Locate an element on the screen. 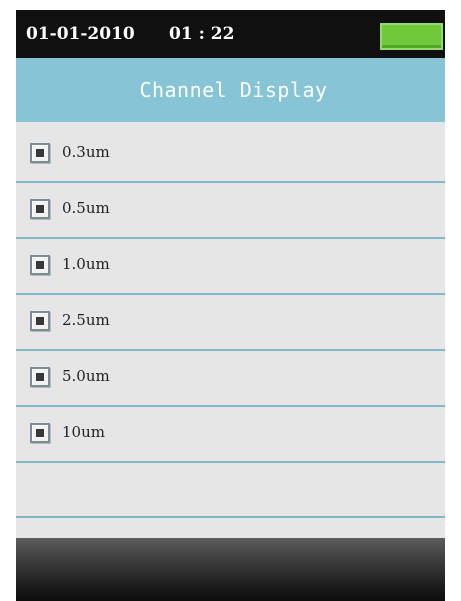 The image size is (461, 601). status-bar: 01-01-2010 01 : 22 is located at coordinates (230, 34).